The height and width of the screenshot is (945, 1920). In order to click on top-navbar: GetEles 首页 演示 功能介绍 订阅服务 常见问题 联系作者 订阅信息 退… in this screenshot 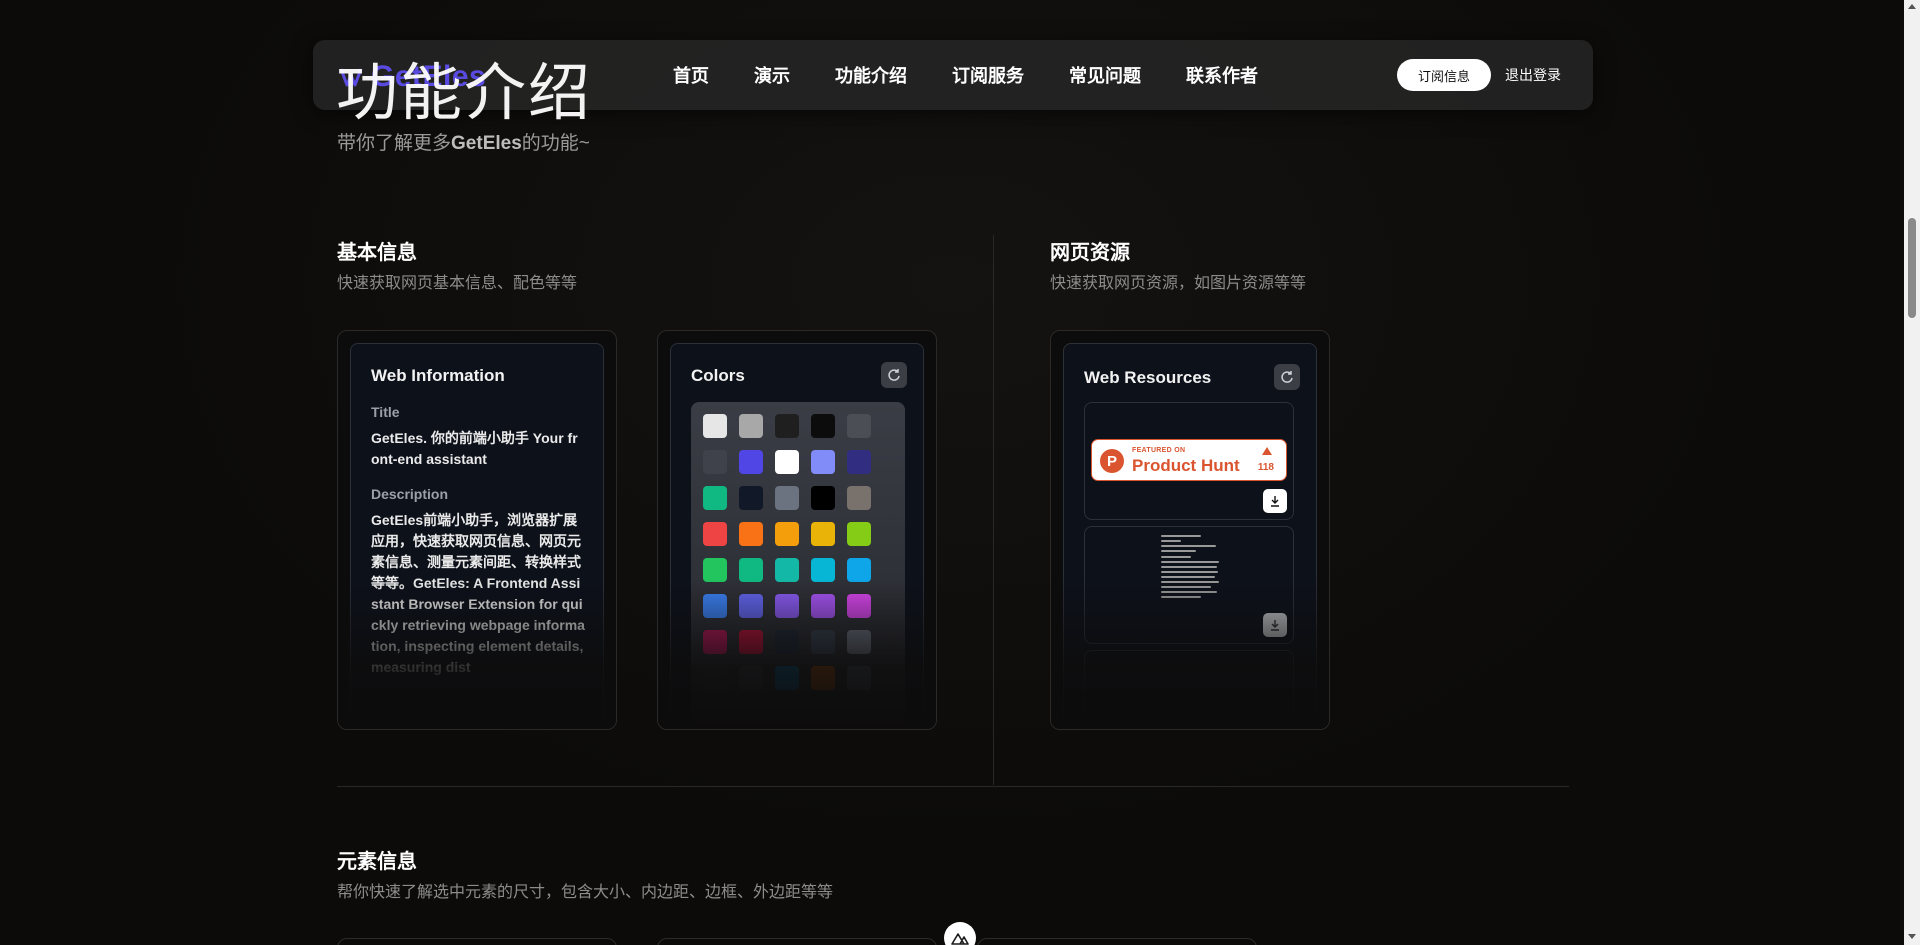, I will do `click(953, 75)`.